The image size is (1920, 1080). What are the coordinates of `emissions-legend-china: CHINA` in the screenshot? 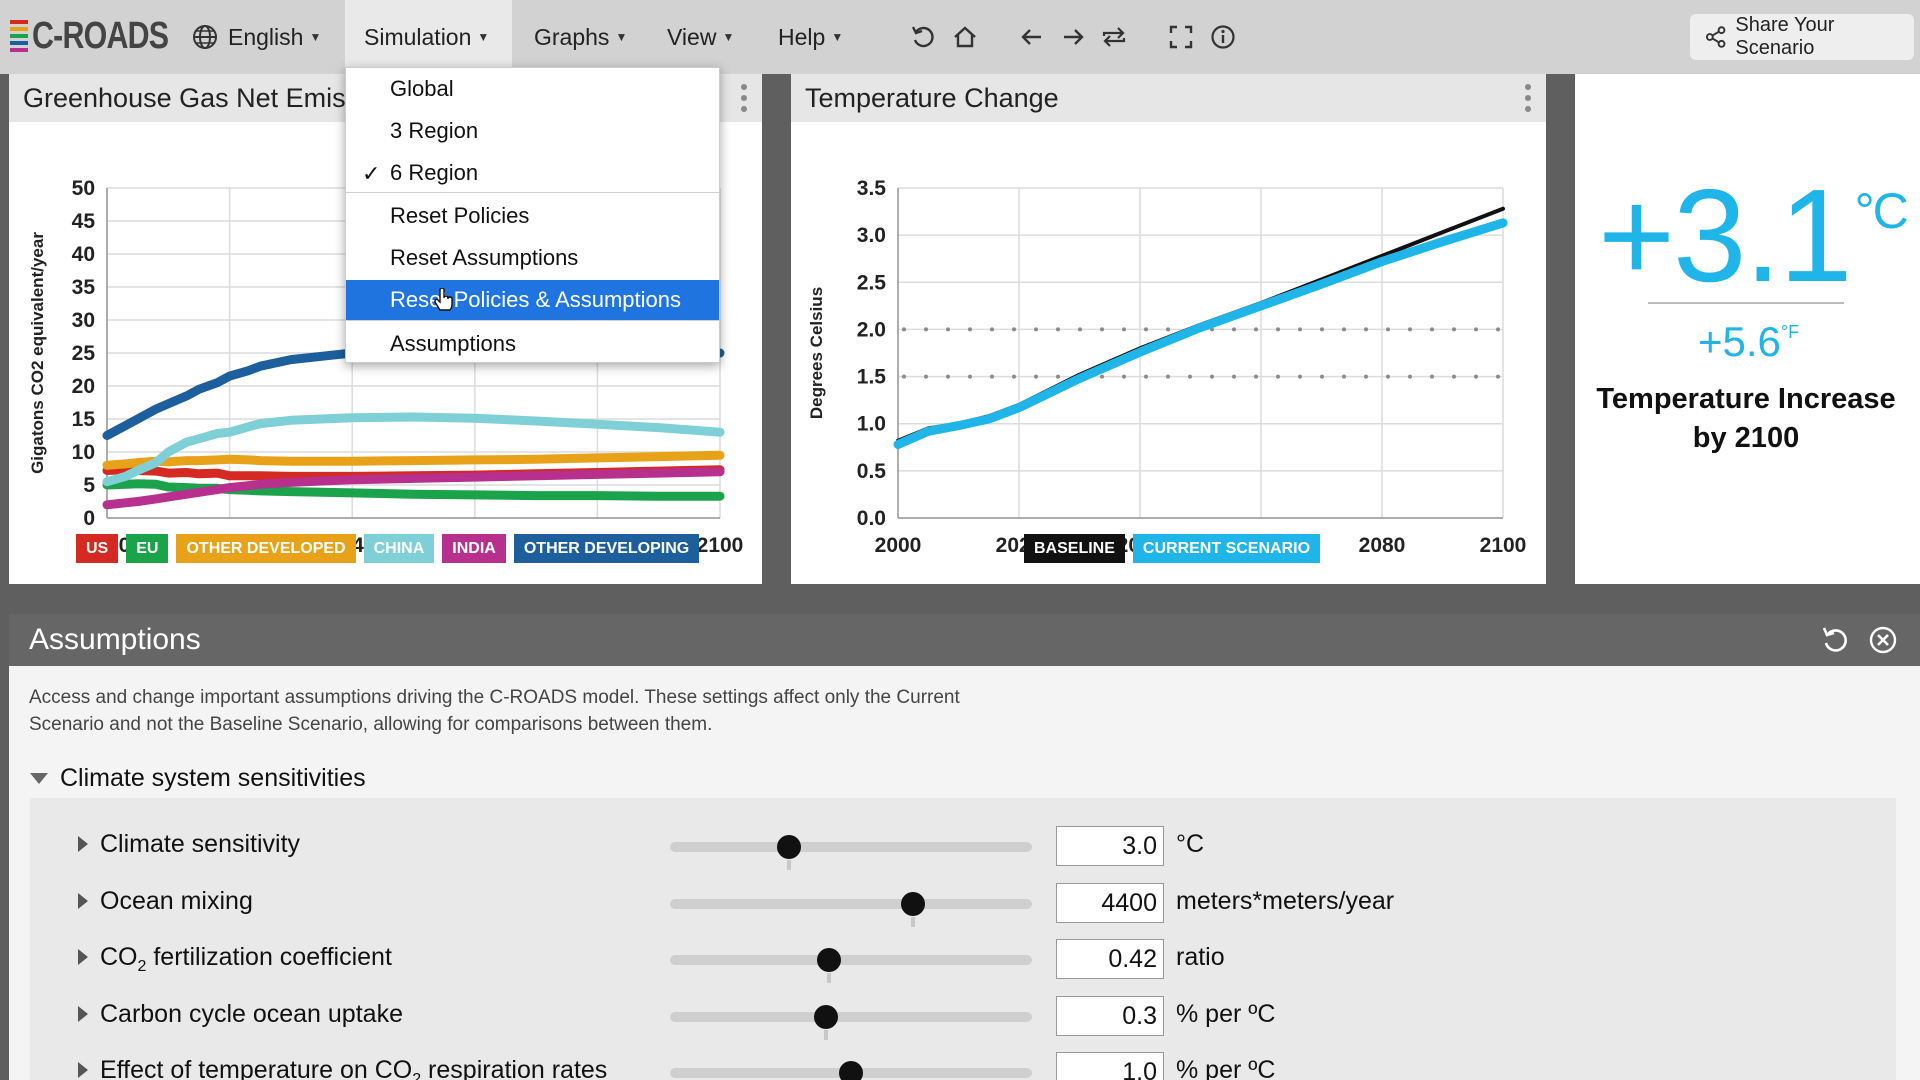 It's located at (399, 548).